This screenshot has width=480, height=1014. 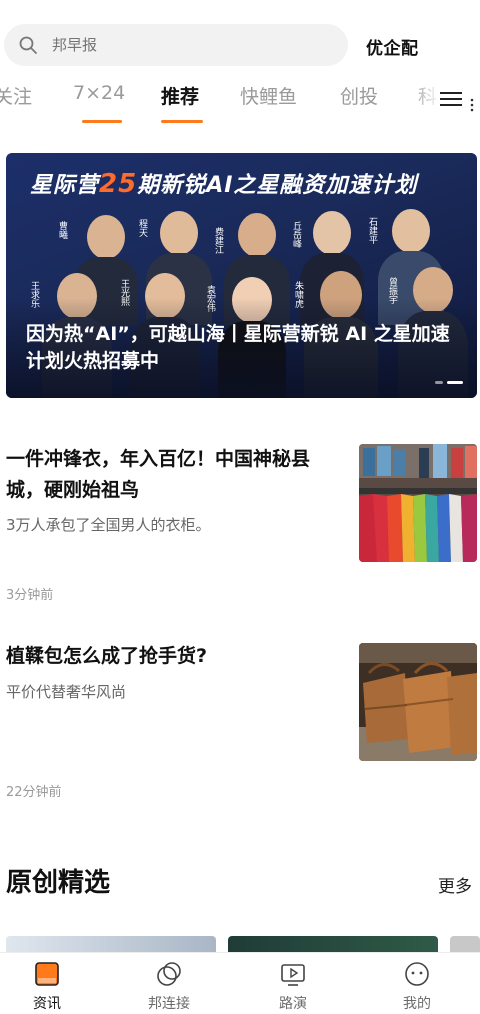 What do you see at coordinates (173, 475) in the screenshot?
I see `news-title: 一件冲锋衣，年入百亿！中国神秘县城，硬刚始祖鸟` at bounding box center [173, 475].